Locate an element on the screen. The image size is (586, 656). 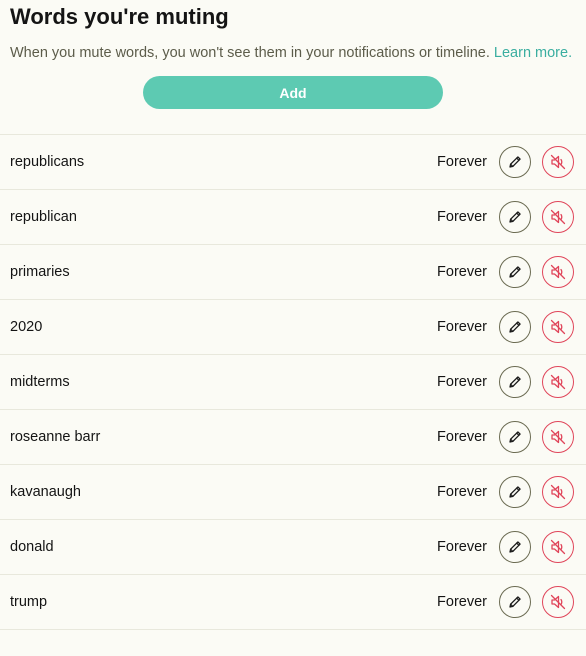
muted-word-text: roseanne barr is located at coordinates (55, 437).